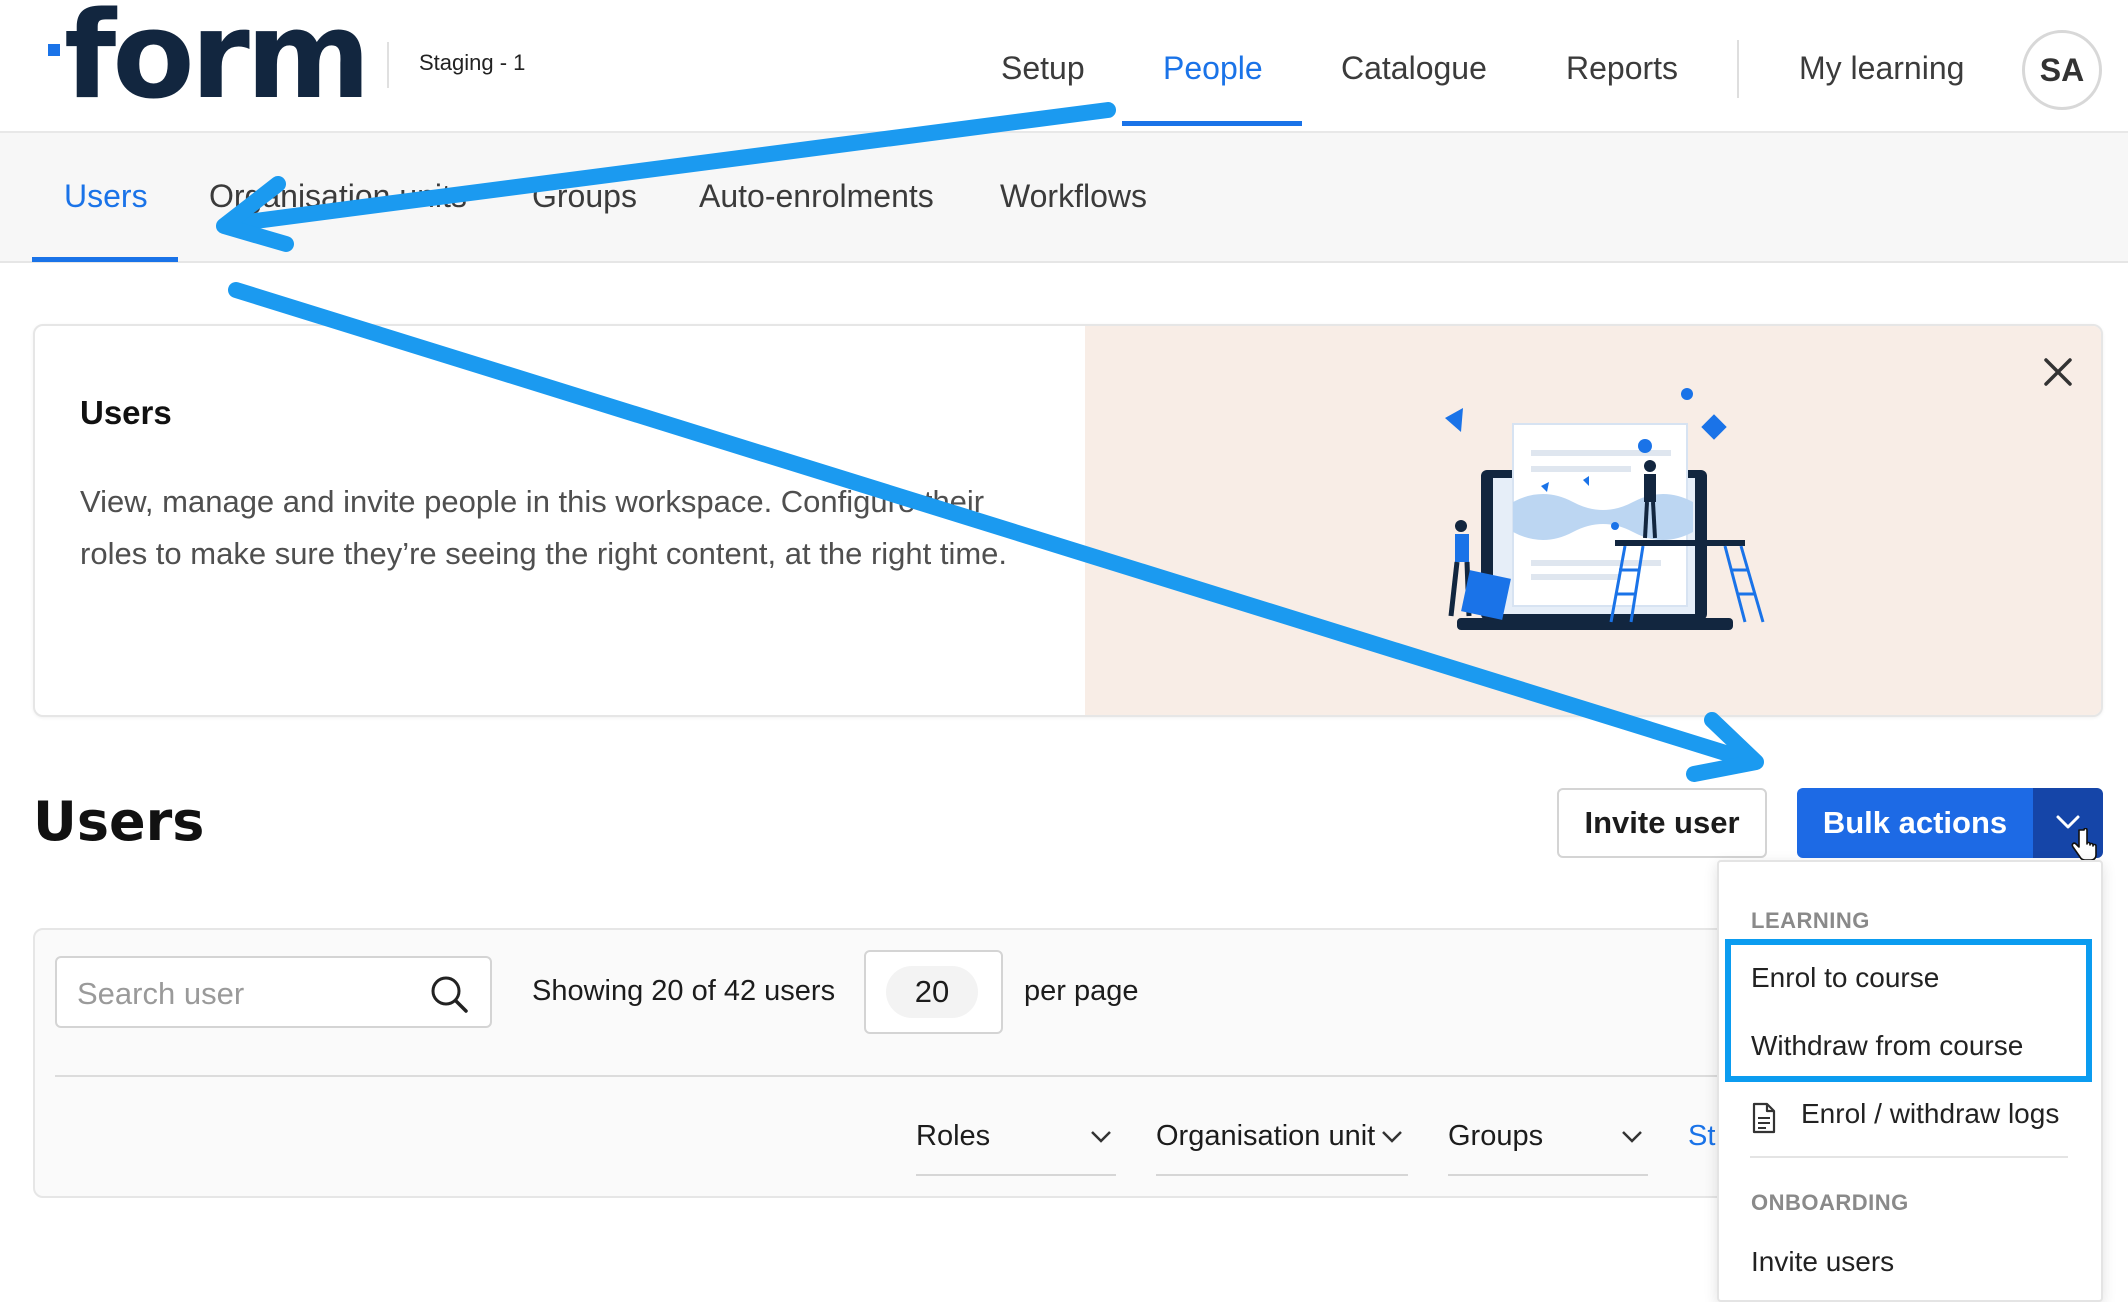 This screenshot has width=2128, height=1302. What do you see at coordinates (1414, 68) in the screenshot?
I see `nav-catalogue: Catalogue` at bounding box center [1414, 68].